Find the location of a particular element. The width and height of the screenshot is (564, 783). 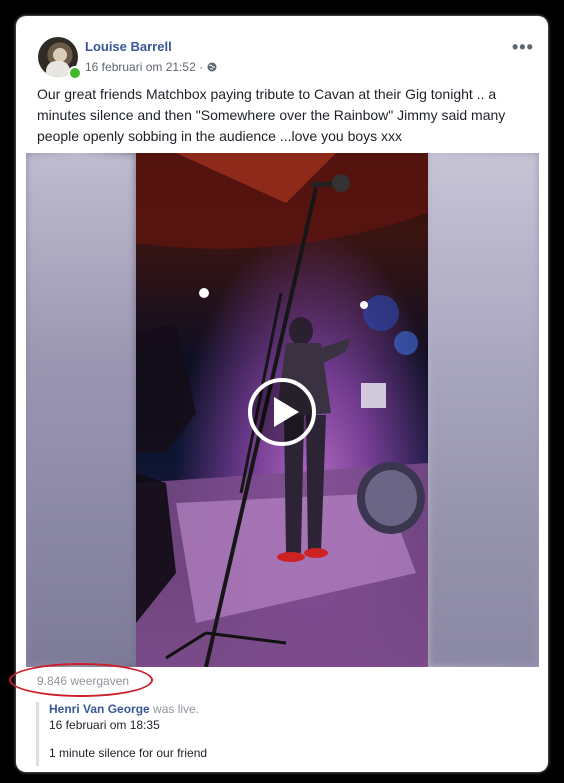

shared-timestamp: 16 februari om 18:35 is located at coordinates (104, 725).